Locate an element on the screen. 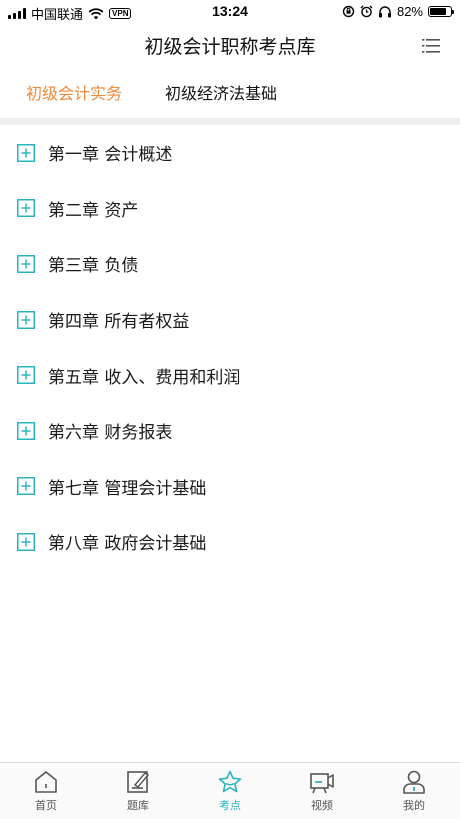  chapter-label: 第三章 负债 is located at coordinates (93, 266).